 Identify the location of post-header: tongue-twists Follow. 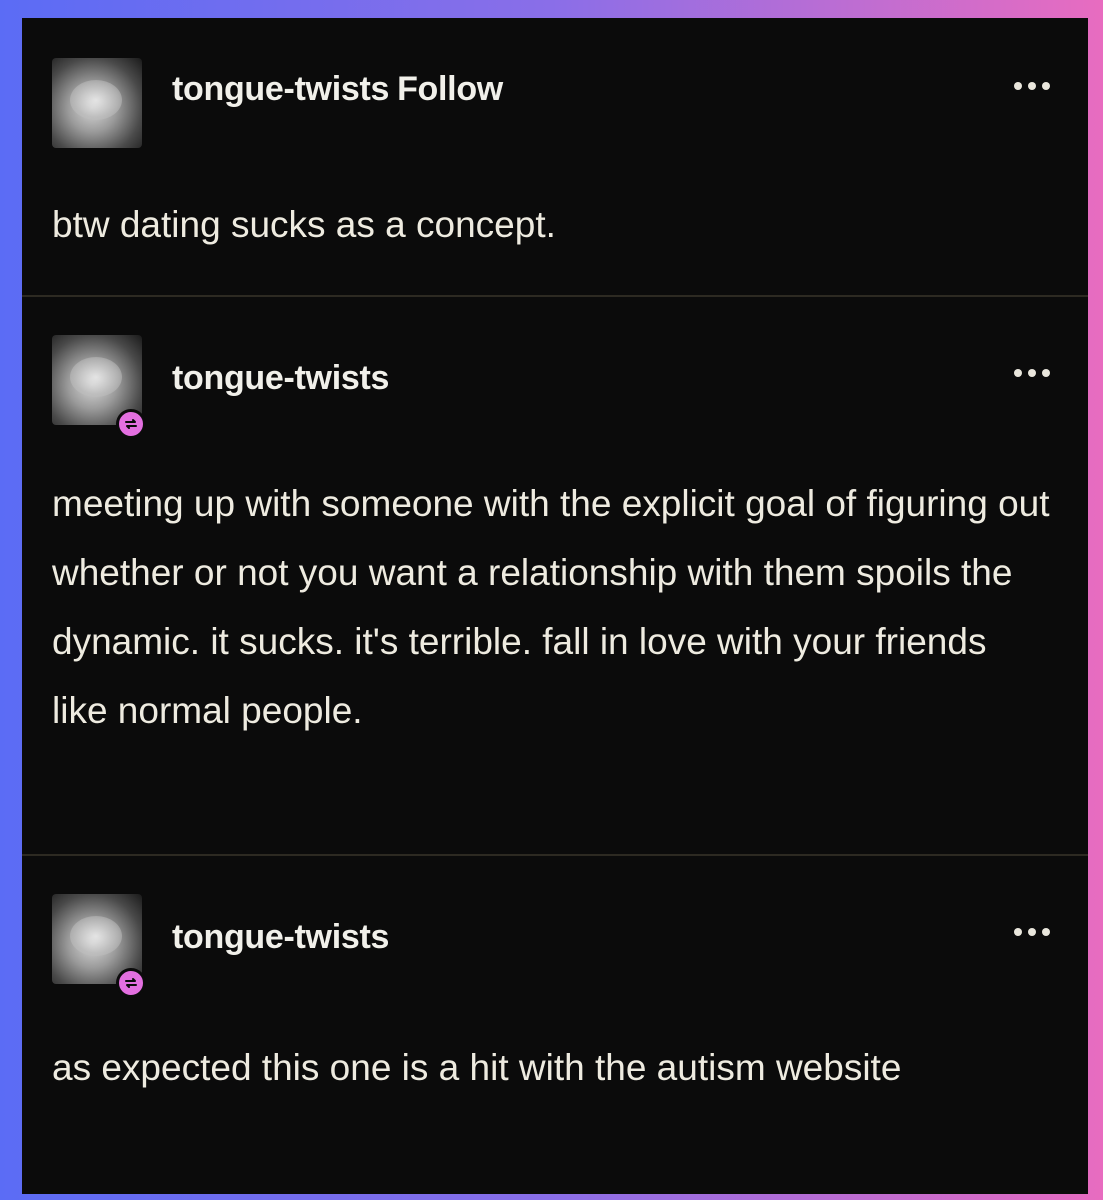
(337, 89).